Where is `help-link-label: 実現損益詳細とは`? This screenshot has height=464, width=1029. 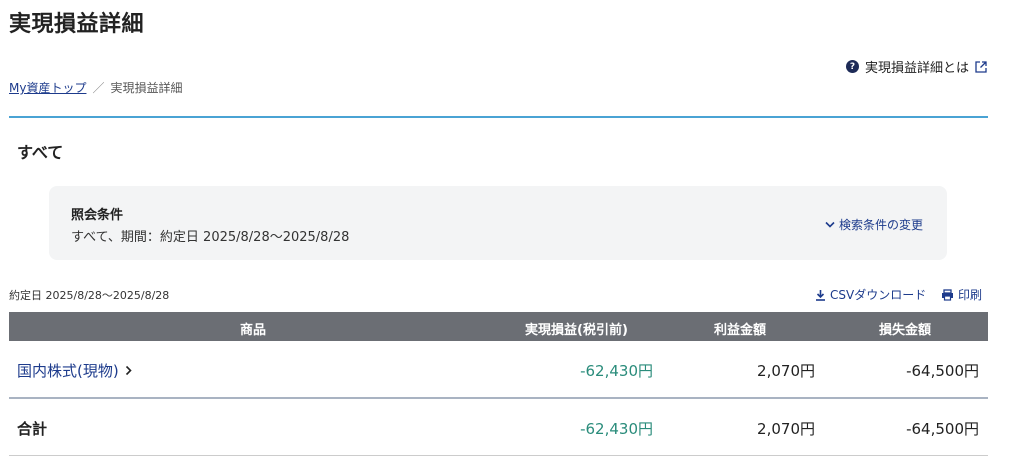
help-link-label: 実現損益詳細とは is located at coordinates (916, 68).